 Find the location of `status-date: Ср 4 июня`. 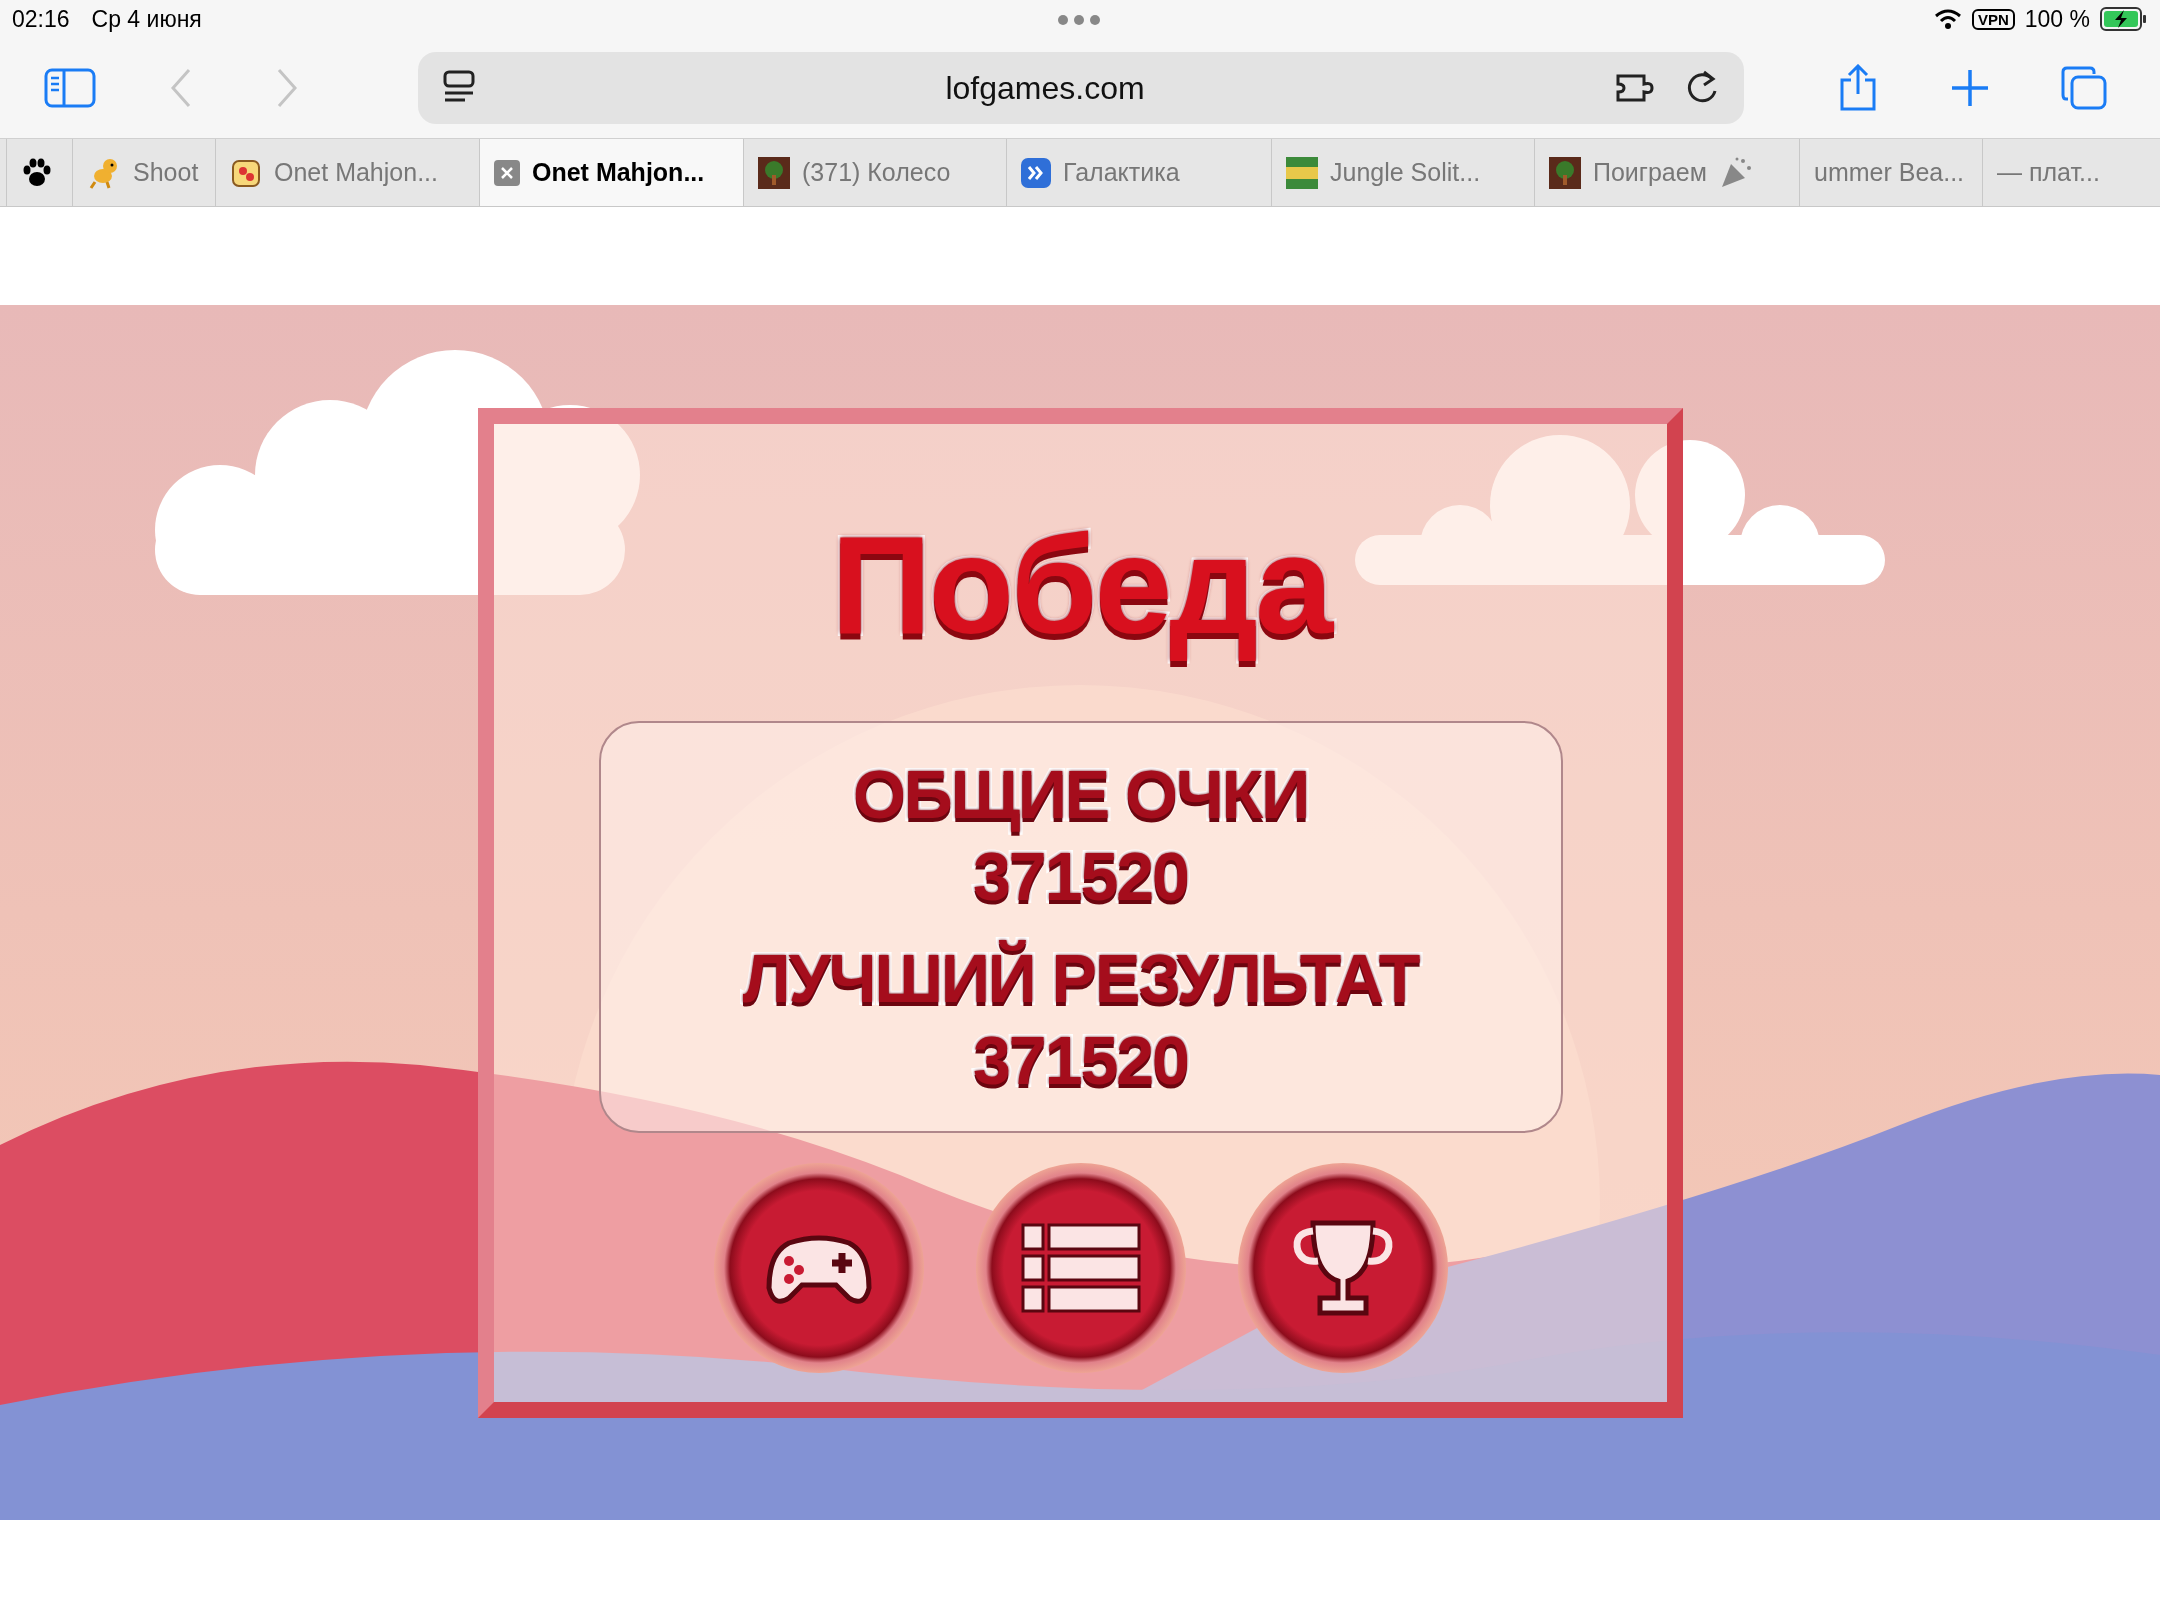

status-date: Ср 4 июня is located at coordinates (146, 19).